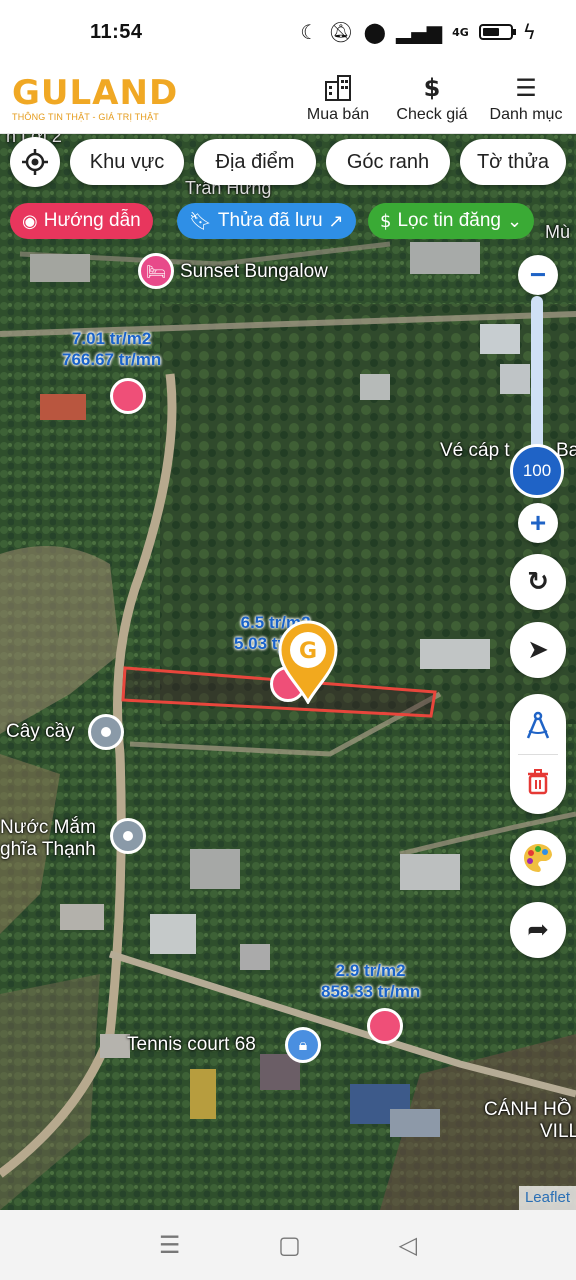 The height and width of the screenshot is (1280, 576). Describe the element at coordinates (30, 221) in the screenshot. I see `play-circle-icon: ◉` at that location.